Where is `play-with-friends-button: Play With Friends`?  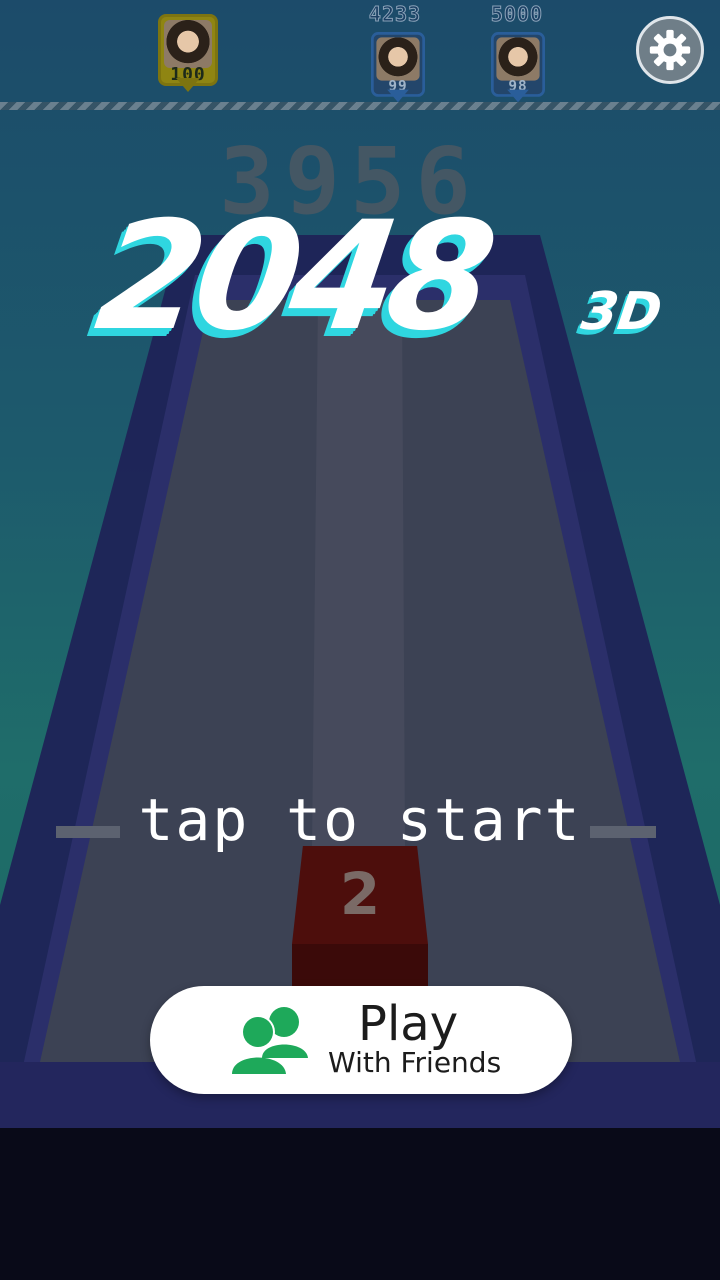 play-with-friends-button: Play With Friends is located at coordinates (361, 1040).